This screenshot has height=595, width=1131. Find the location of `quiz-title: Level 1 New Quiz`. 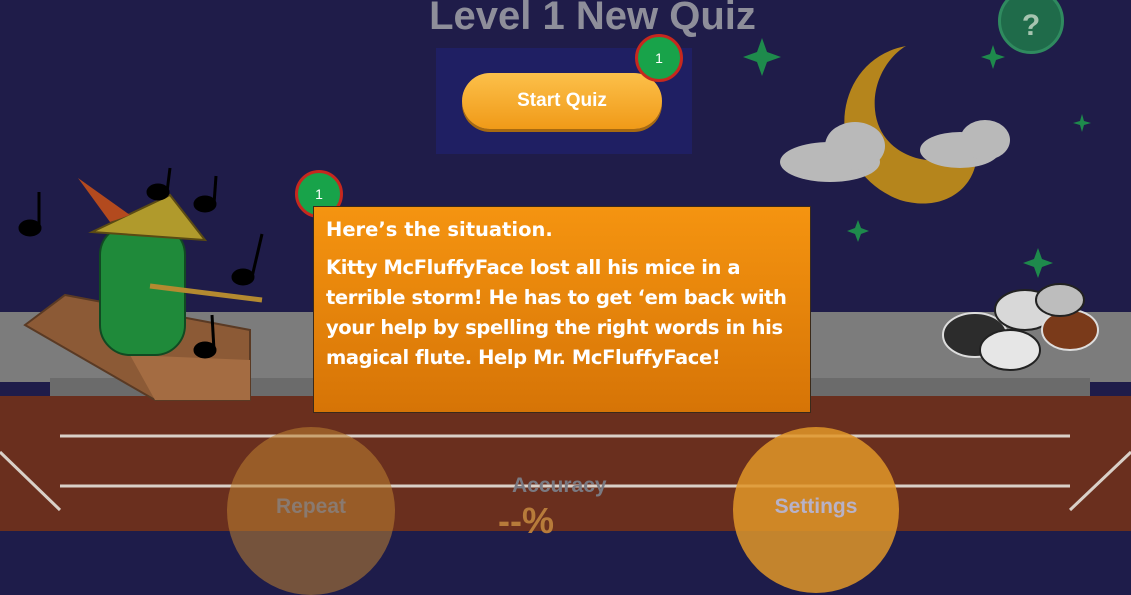

quiz-title: Level 1 New Quiz is located at coordinates (592, 19).